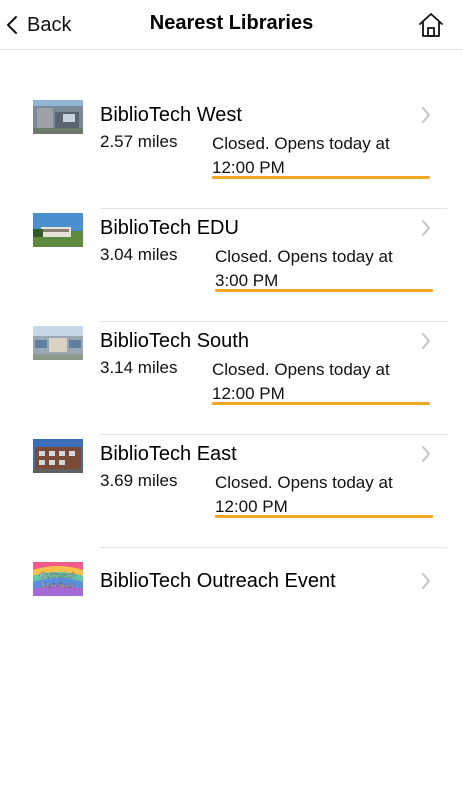  Describe the element at coordinates (139, 480) in the screenshot. I see `library-distance: 3.69 miles` at that location.